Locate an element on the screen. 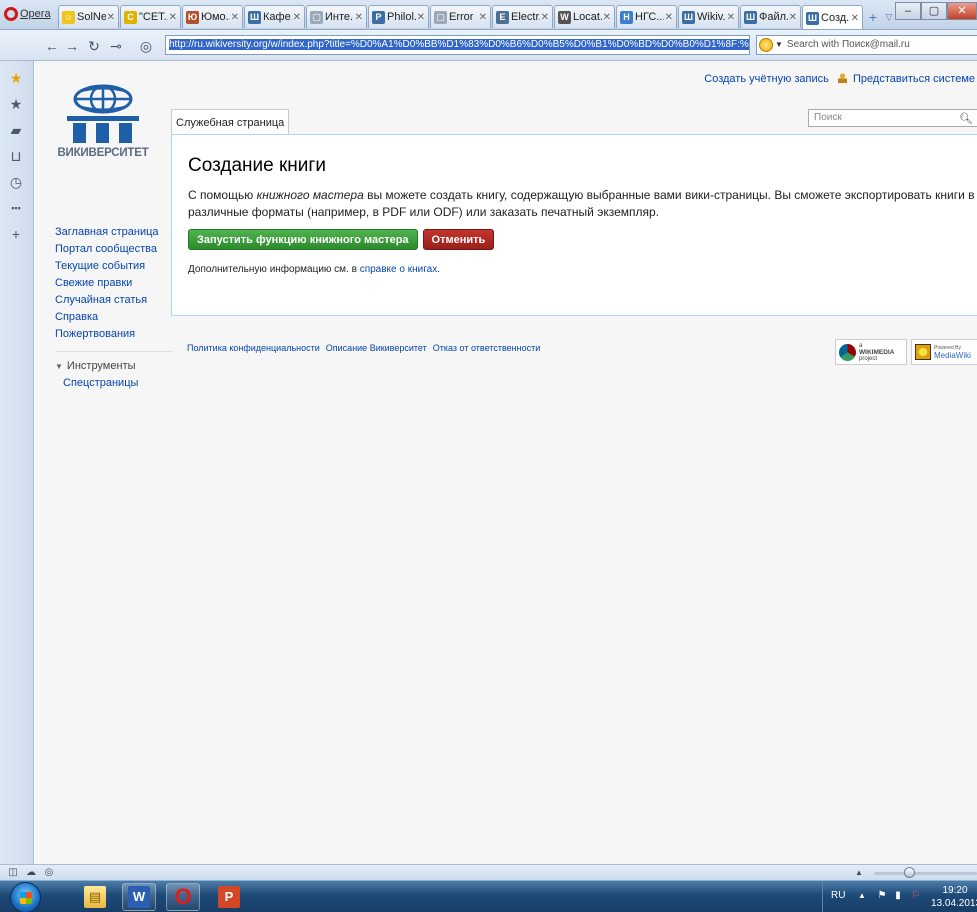 This screenshot has width=977, height=912. close-window-button: ✕ is located at coordinates (962, 11).